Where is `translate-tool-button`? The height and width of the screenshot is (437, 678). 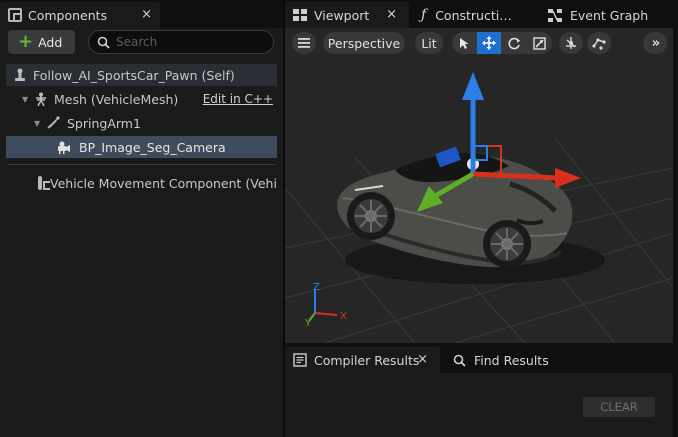 translate-tool-button is located at coordinates (489, 43).